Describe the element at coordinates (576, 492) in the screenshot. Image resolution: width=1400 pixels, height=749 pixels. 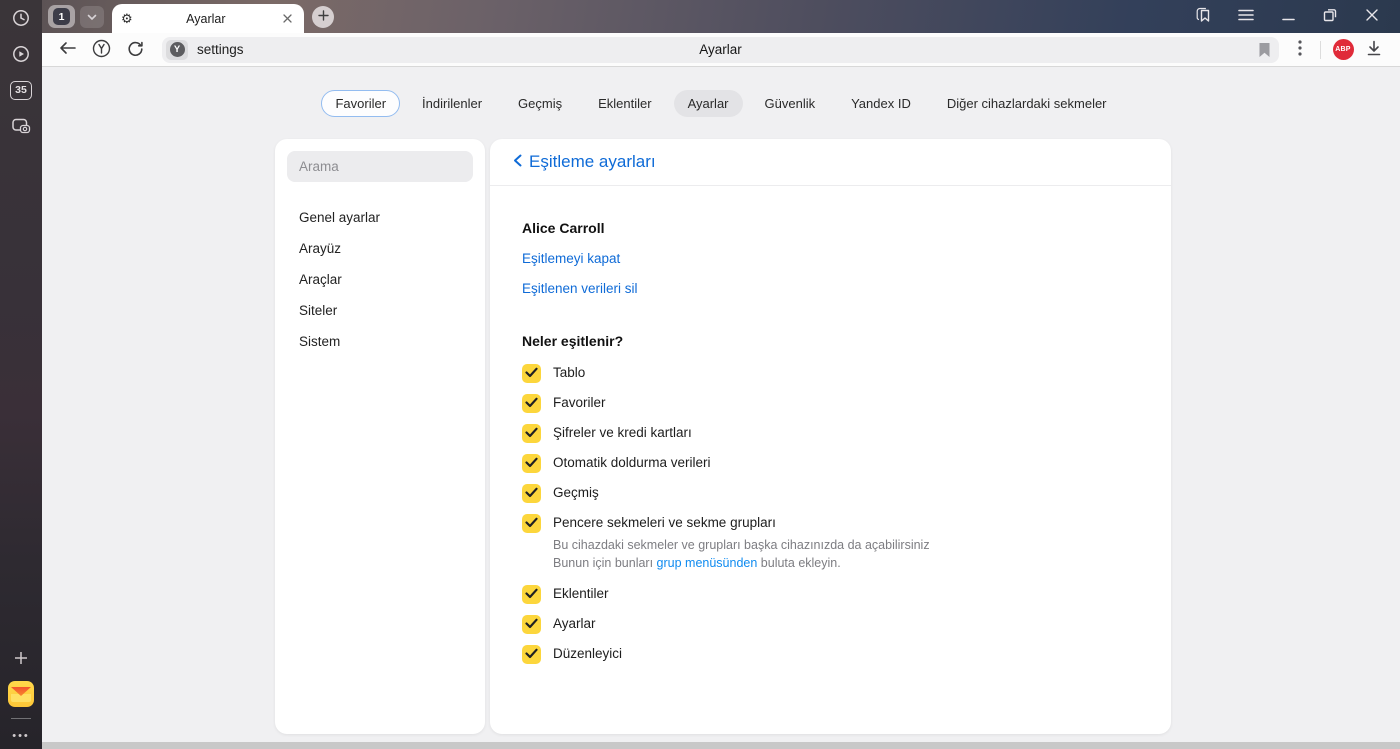
I see `checkbox-label: Geçmiş` at that location.